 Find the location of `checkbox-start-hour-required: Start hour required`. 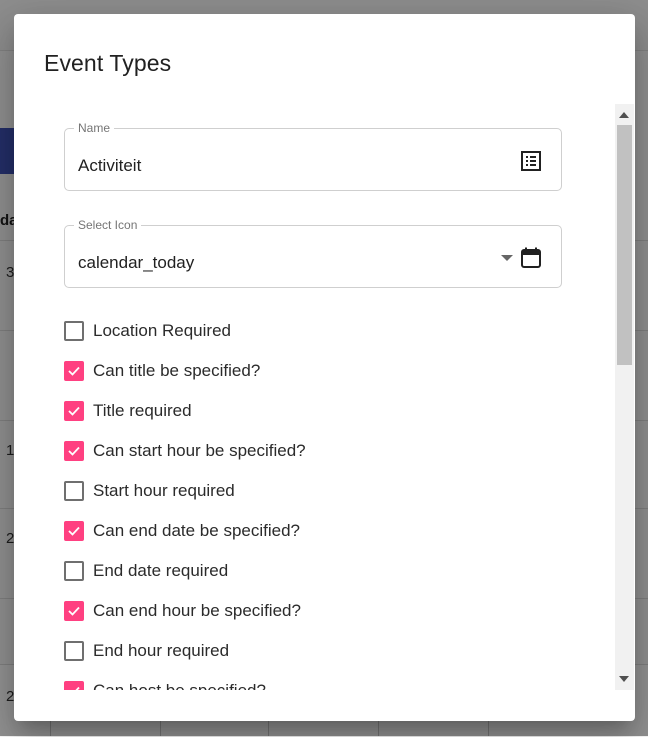

checkbox-start-hour-required: Start hour required is located at coordinates (149, 491).